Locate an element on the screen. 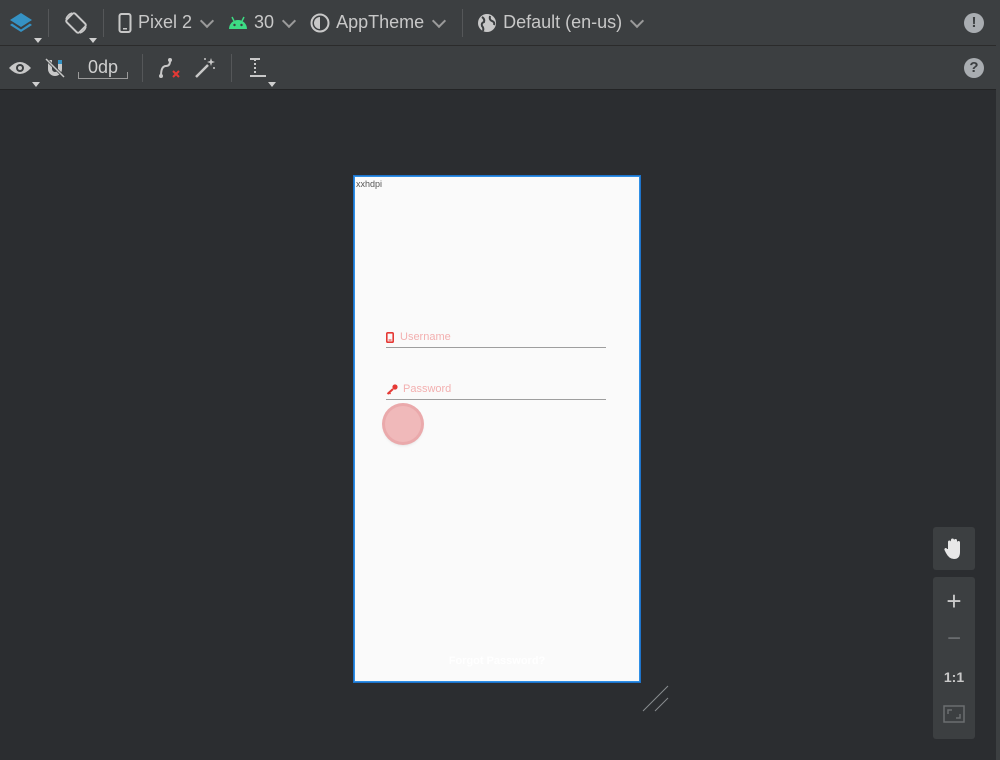 Image resolution: width=1000 pixels, height=760 pixels. default-margin-selector: 0dp is located at coordinates (103, 67).